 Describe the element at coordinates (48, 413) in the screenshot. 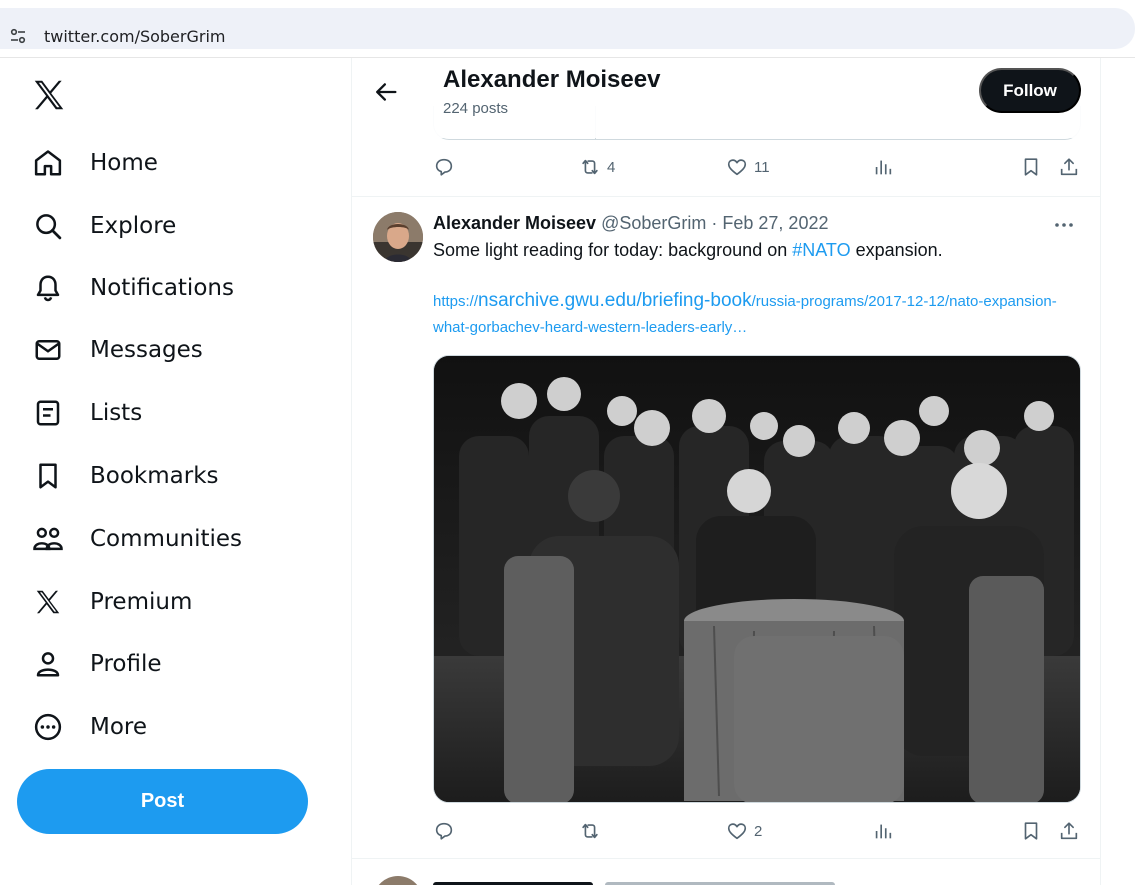

I see `list-icon` at that location.